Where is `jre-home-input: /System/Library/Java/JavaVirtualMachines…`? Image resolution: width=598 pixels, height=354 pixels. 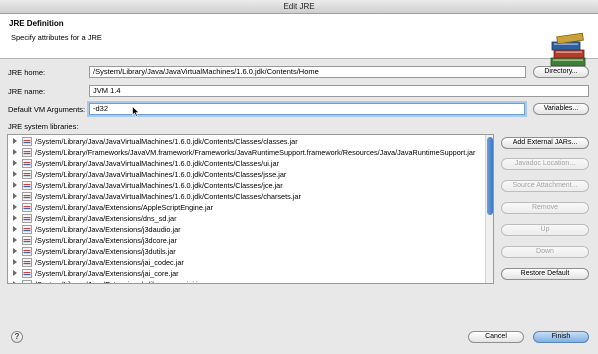
jre-home-input: /System/Library/Java/JavaVirtualMachines… is located at coordinates (307, 72).